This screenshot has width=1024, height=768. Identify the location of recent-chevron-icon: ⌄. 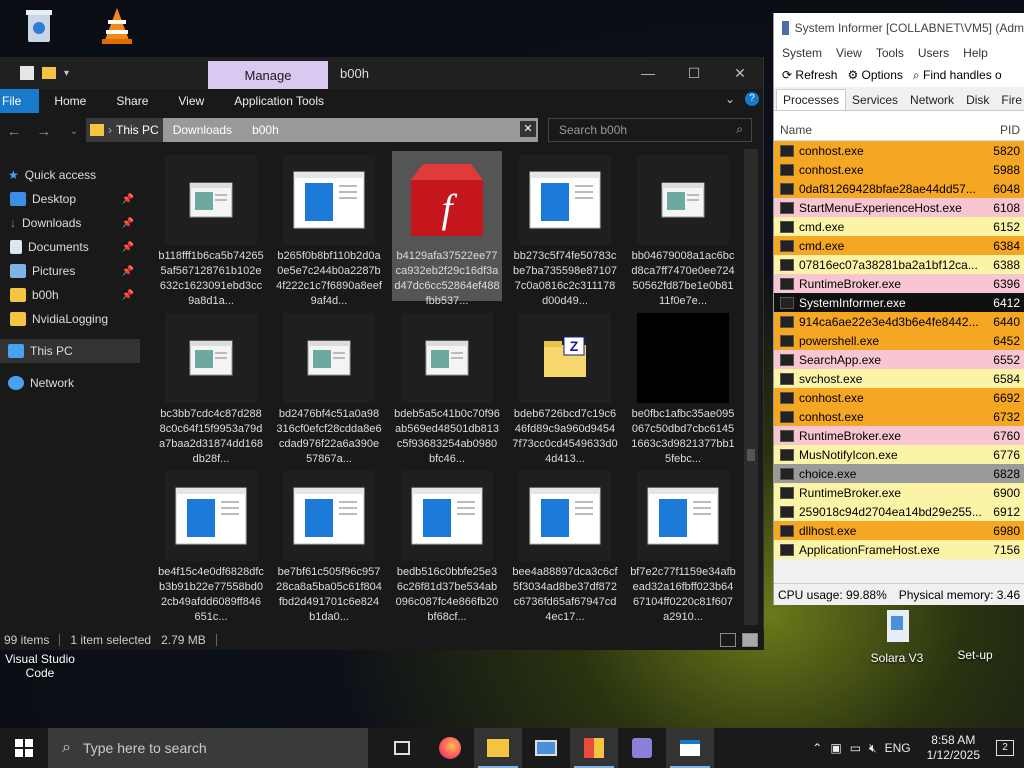
(74, 131).